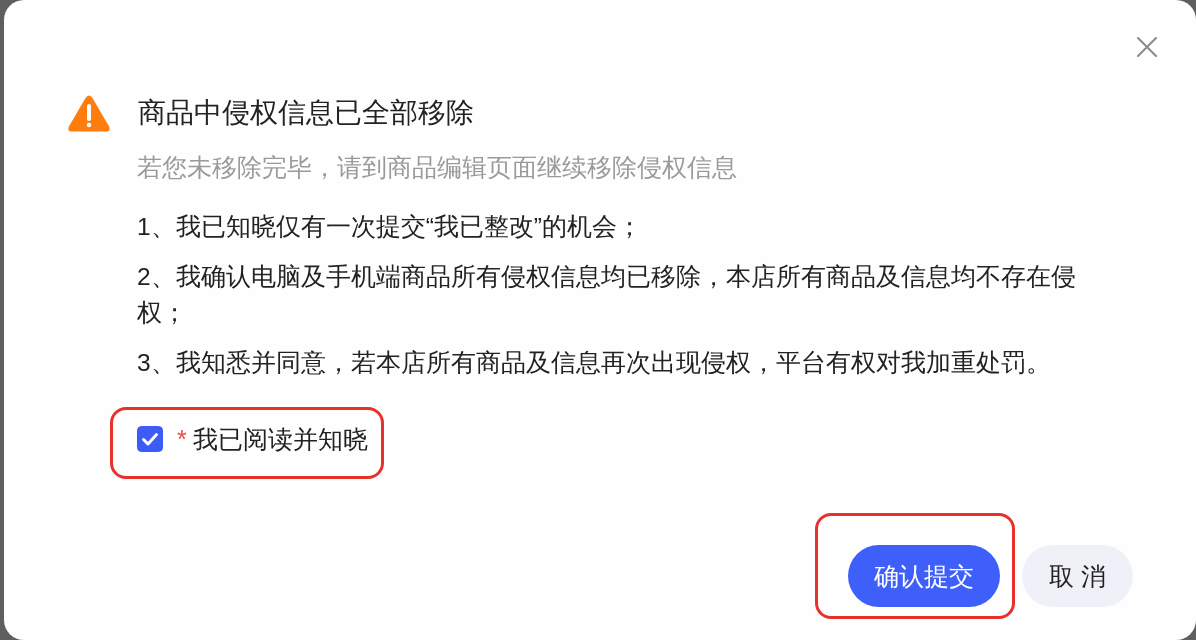 Image resolution: width=1196 pixels, height=640 pixels. I want to click on statement-text: 1、我已知晓仅有一次提交“我已整改”的机会；, so click(390, 227).